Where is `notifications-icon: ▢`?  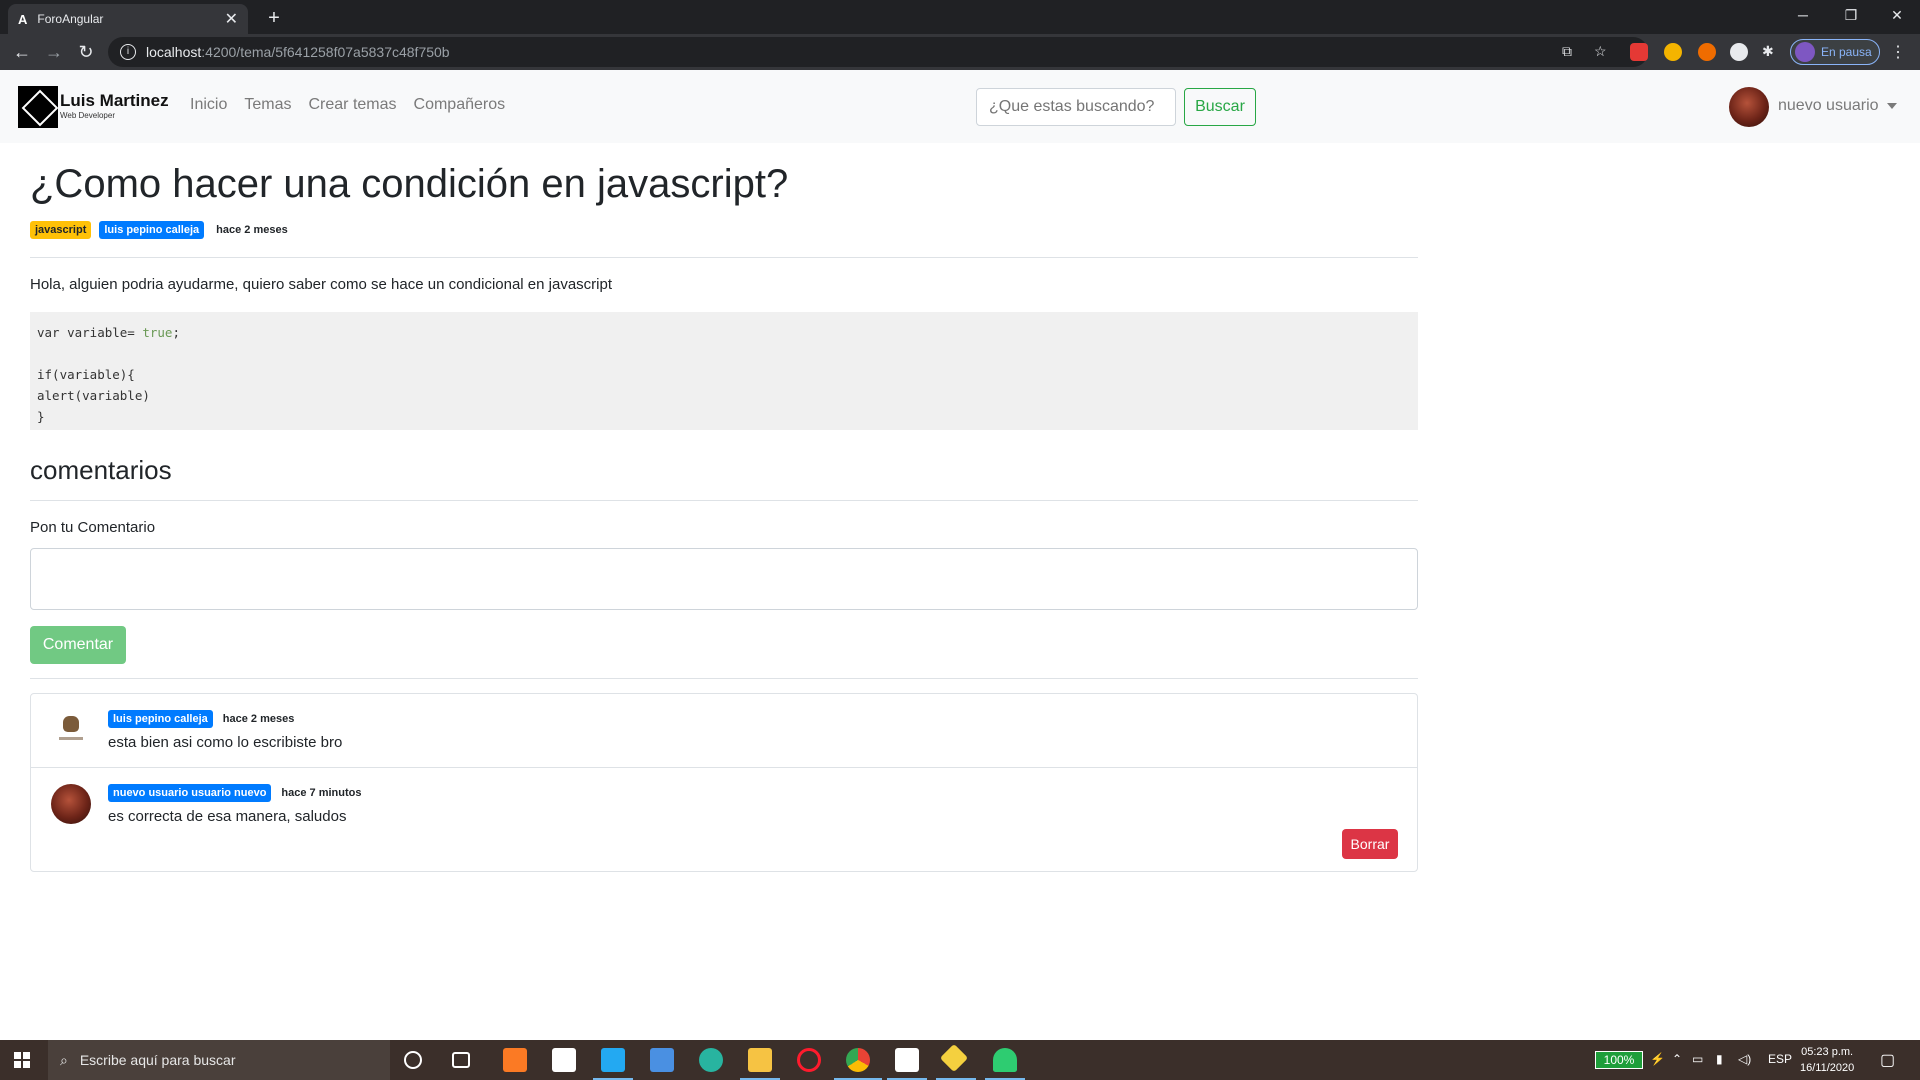 notifications-icon: ▢ is located at coordinates (1887, 1060).